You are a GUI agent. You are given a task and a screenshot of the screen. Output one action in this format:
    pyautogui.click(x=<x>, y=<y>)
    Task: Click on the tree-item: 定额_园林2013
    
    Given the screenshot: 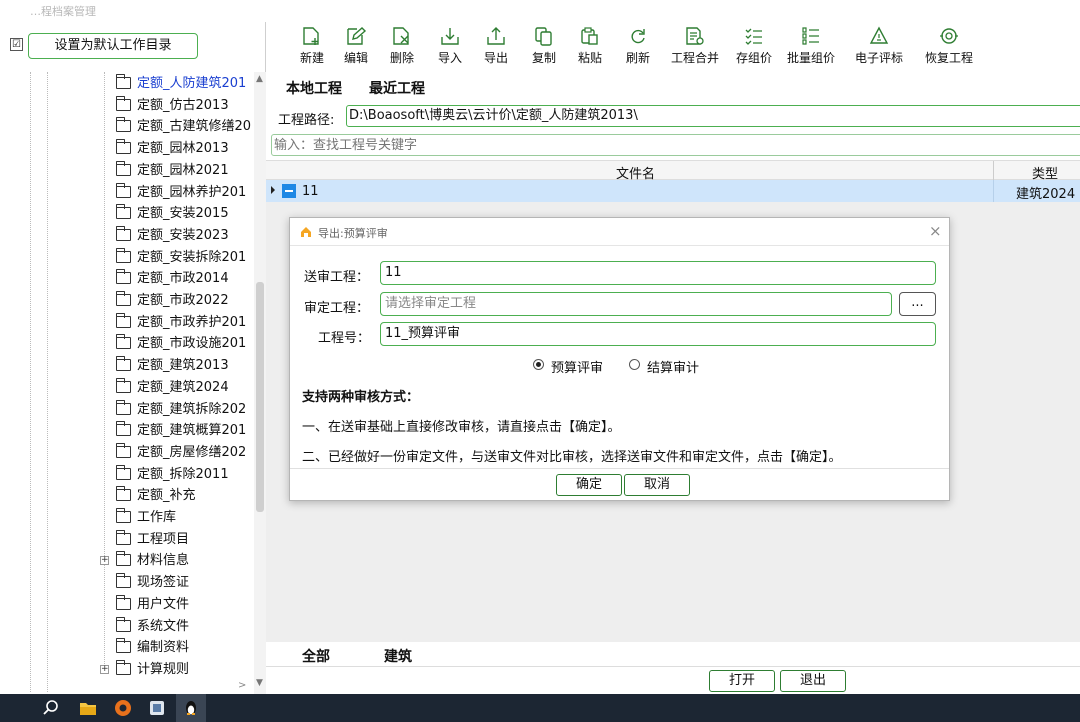 What is the action you would take?
    pyautogui.click(x=177, y=148)
    